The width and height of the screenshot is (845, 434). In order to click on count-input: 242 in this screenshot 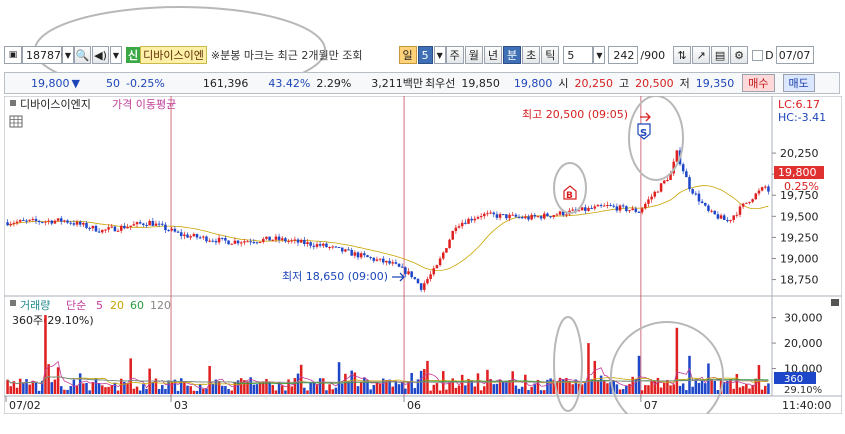, I will do `click(623, 55)`.